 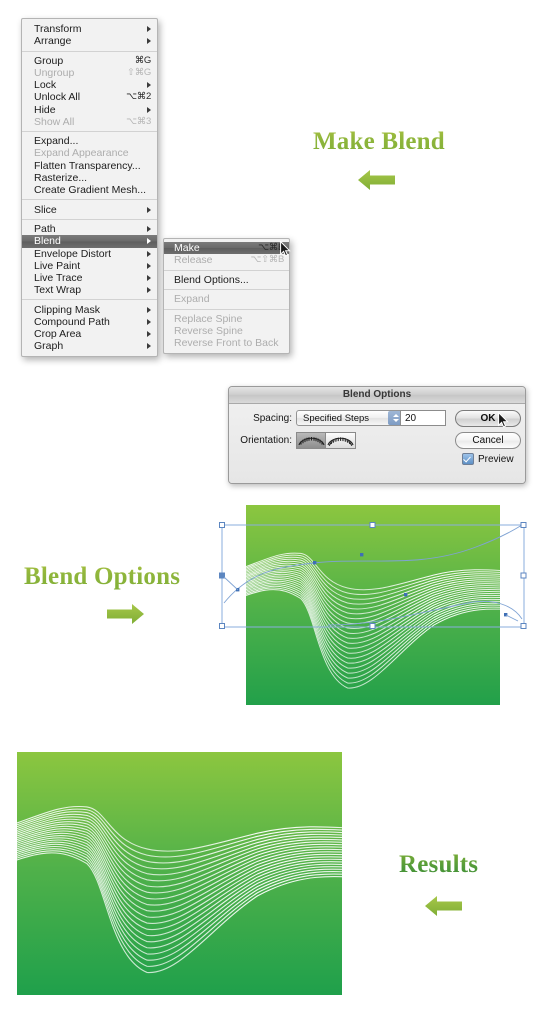 What do you see at coordinates (45, 85) in the screenshot?
I see `menu-item-label: Lock` at bounding box center [45, 85].